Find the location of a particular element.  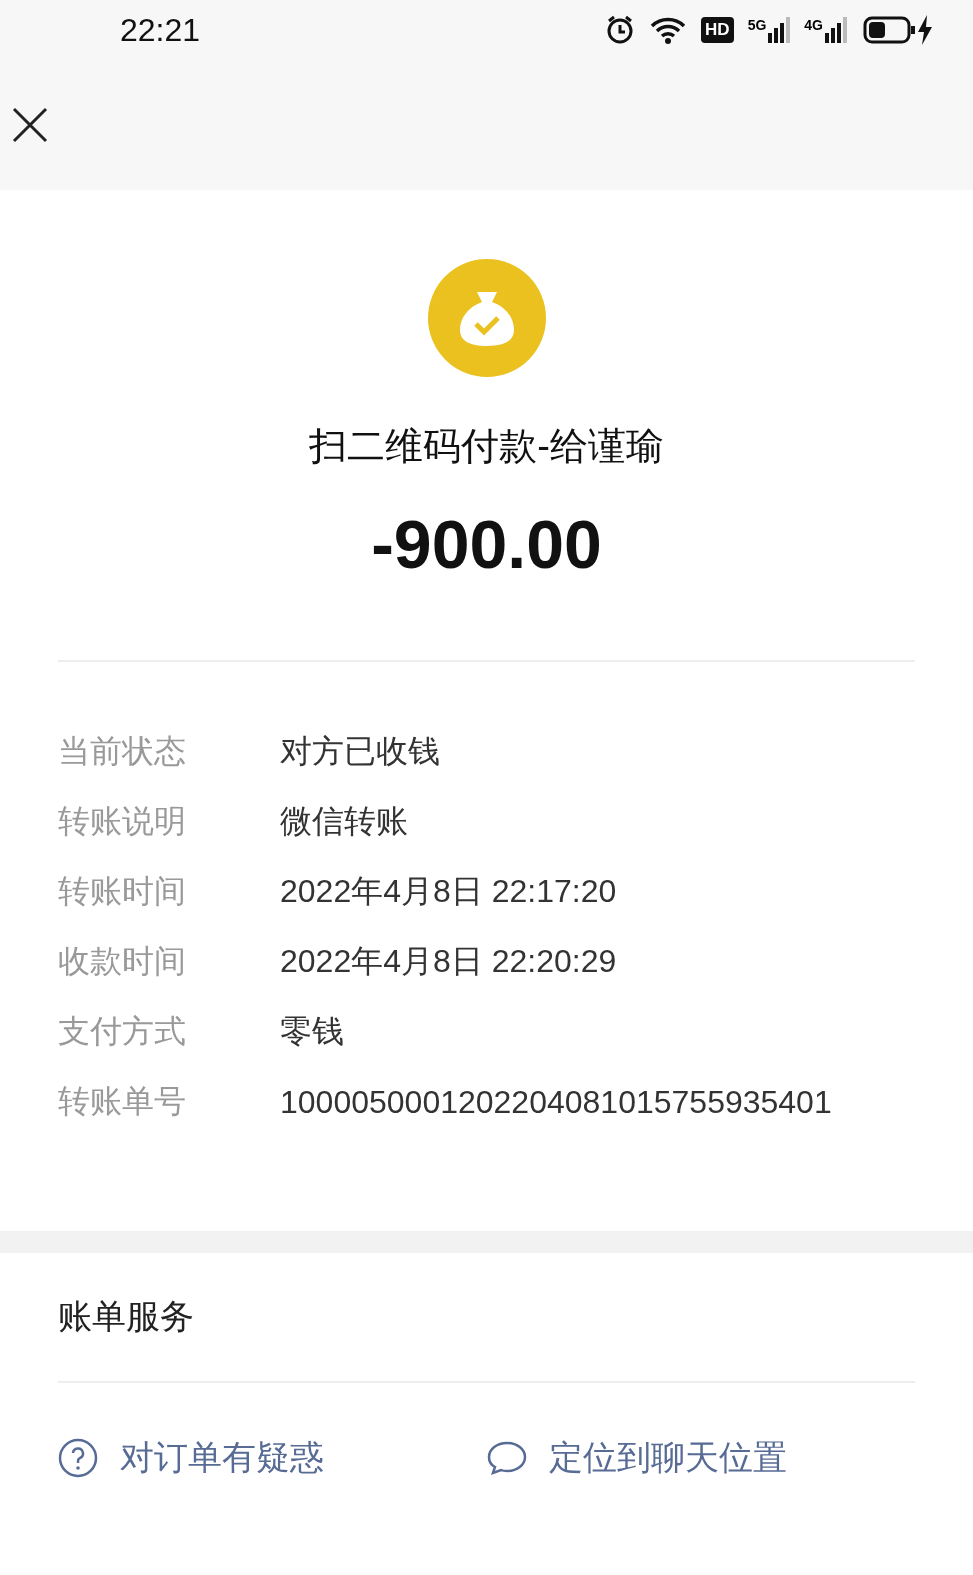

payment-title: 扫二维码付款-给谨瑜 is located at coordinates (486, 446).